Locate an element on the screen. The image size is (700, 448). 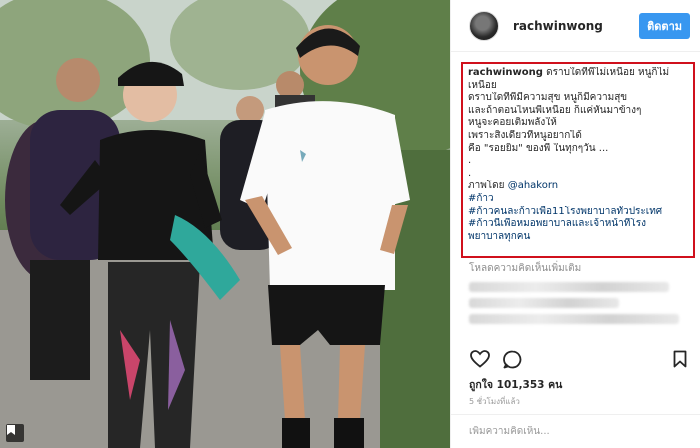
hashtag-link: พยาบาลทุกคน is located at coordinates (578, 237).